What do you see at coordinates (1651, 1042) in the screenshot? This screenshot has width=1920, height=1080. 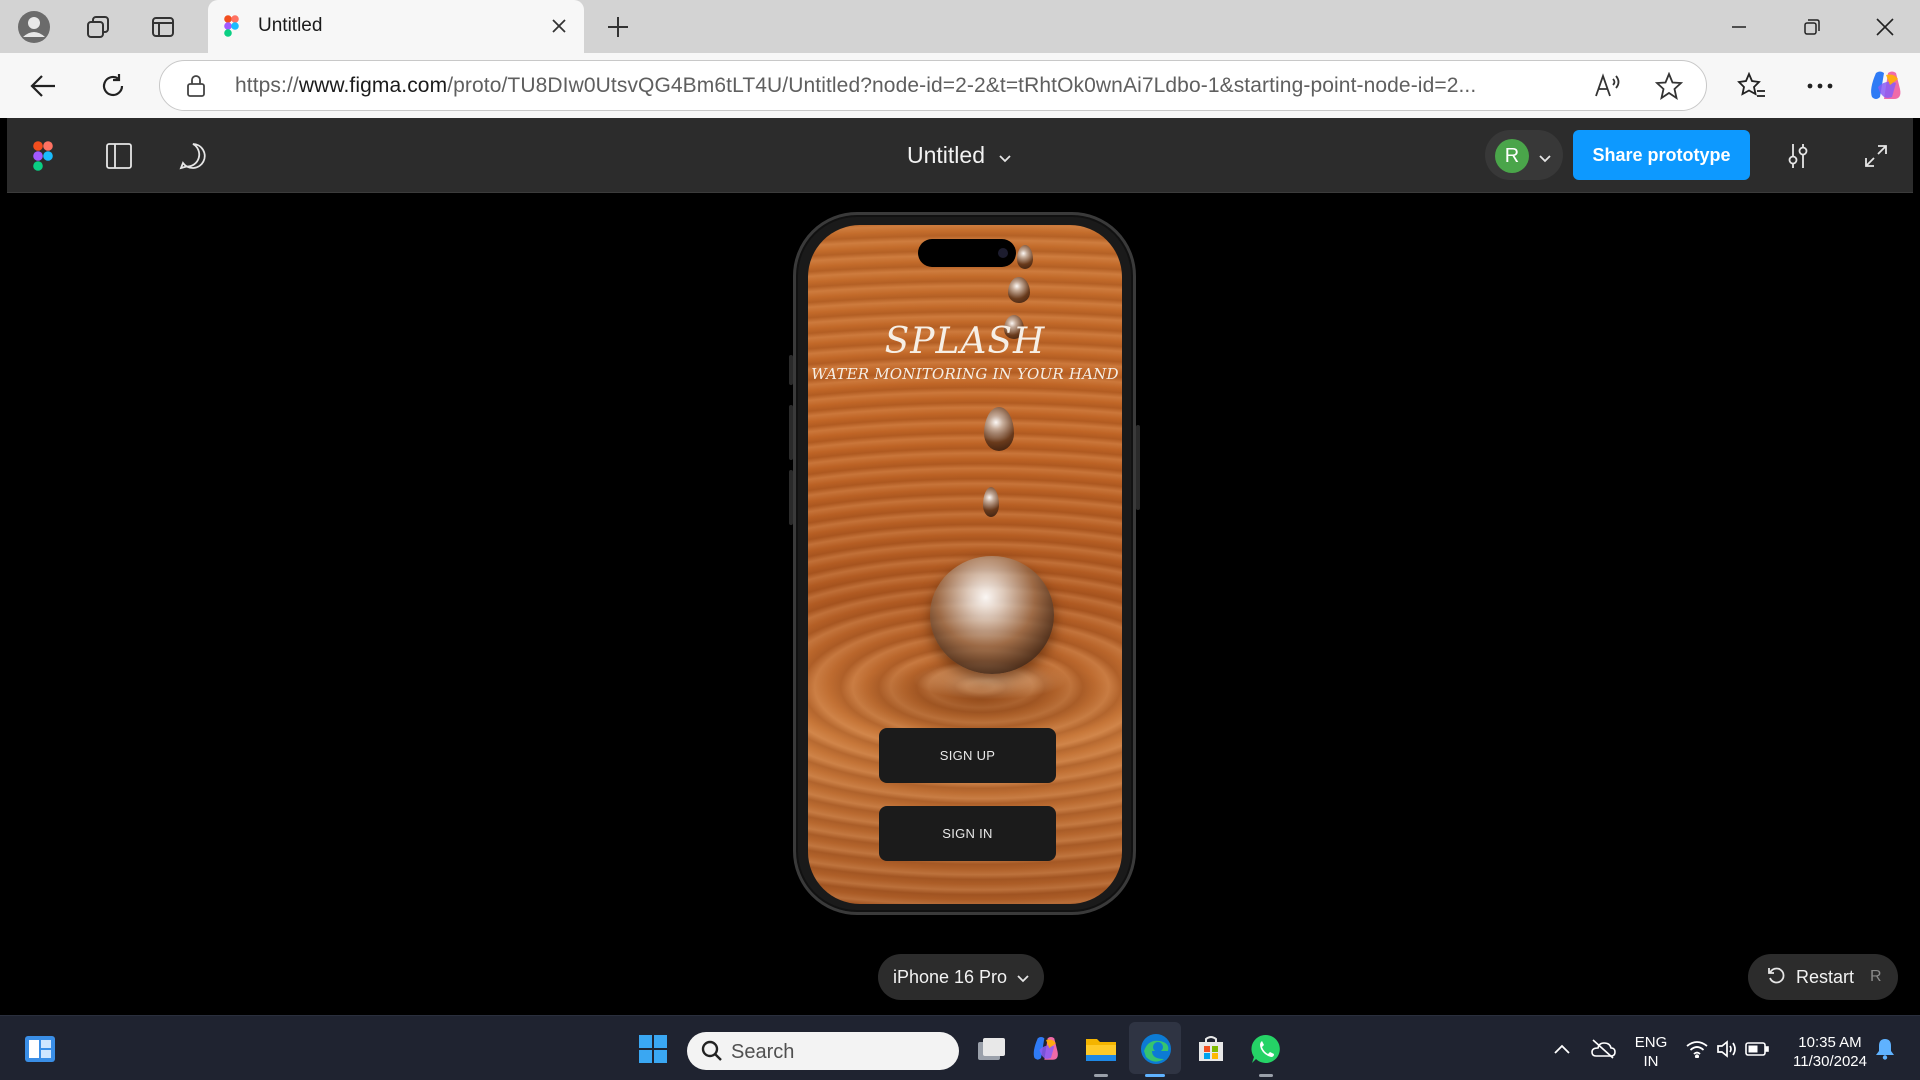 I see `language-code: ENG` at bounding box center [1651, 1042].